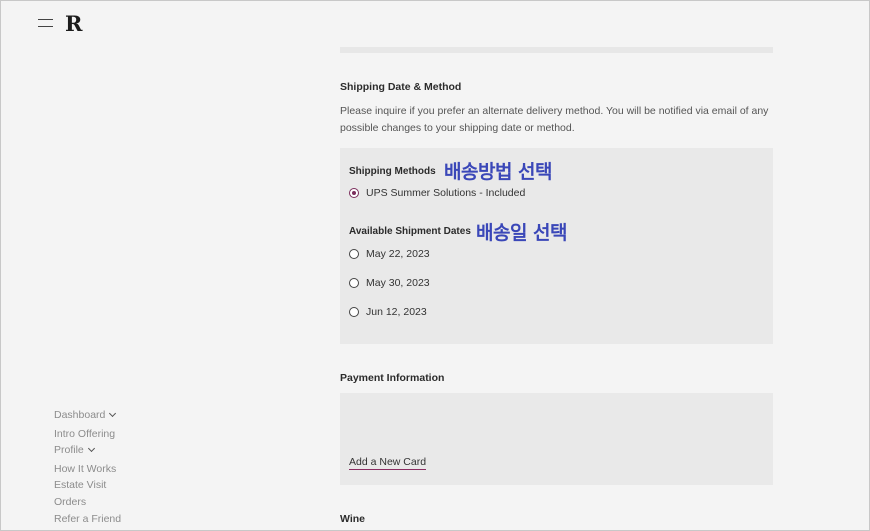 This screenshot has height=531, width=870. I want to click on sidebar-item-label: Estate Visit, so click(80, 485).